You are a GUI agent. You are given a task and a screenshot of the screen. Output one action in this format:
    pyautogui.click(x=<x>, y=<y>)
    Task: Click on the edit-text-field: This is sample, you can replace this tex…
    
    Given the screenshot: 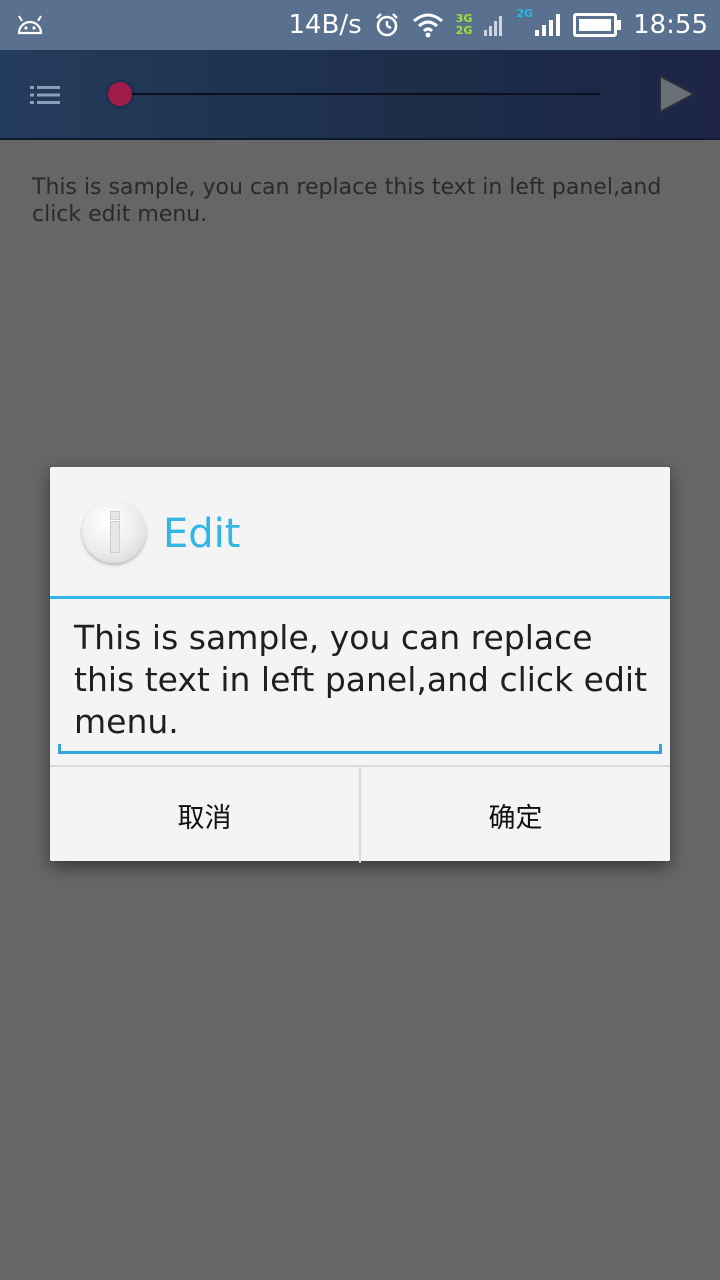 What is the action you would take?
    pyautogui.click(x=368, y=680)
    